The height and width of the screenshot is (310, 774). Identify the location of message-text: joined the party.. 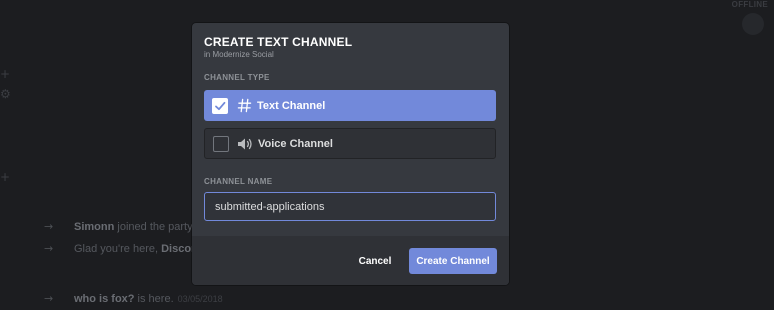
(154, 227).